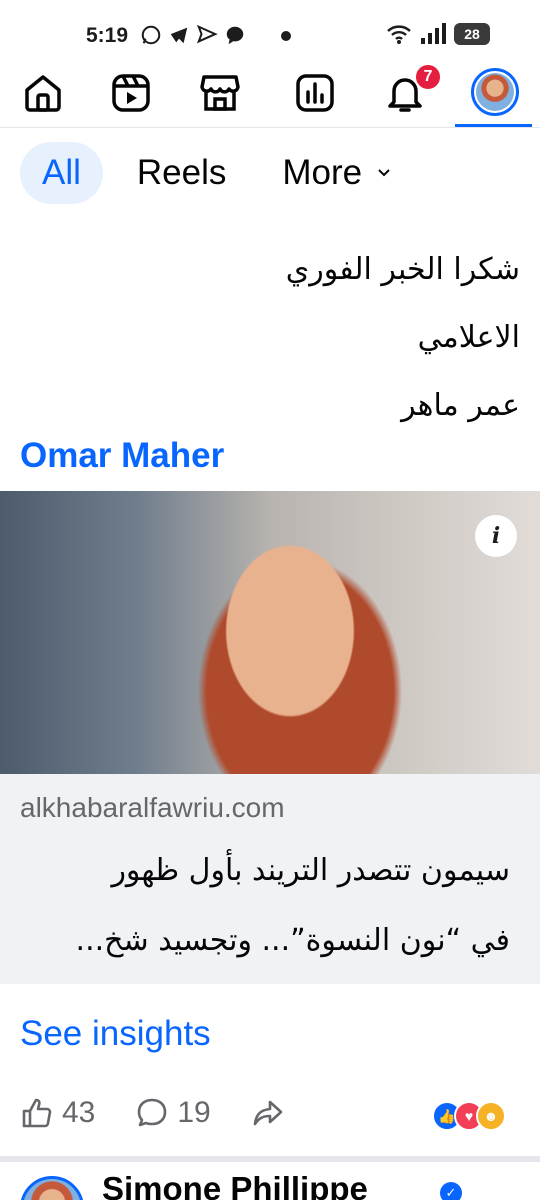 The image size is (540, 1200). Describe the element at coordinates (207, 34) in the screenshot. I see `send-icon` at that location.